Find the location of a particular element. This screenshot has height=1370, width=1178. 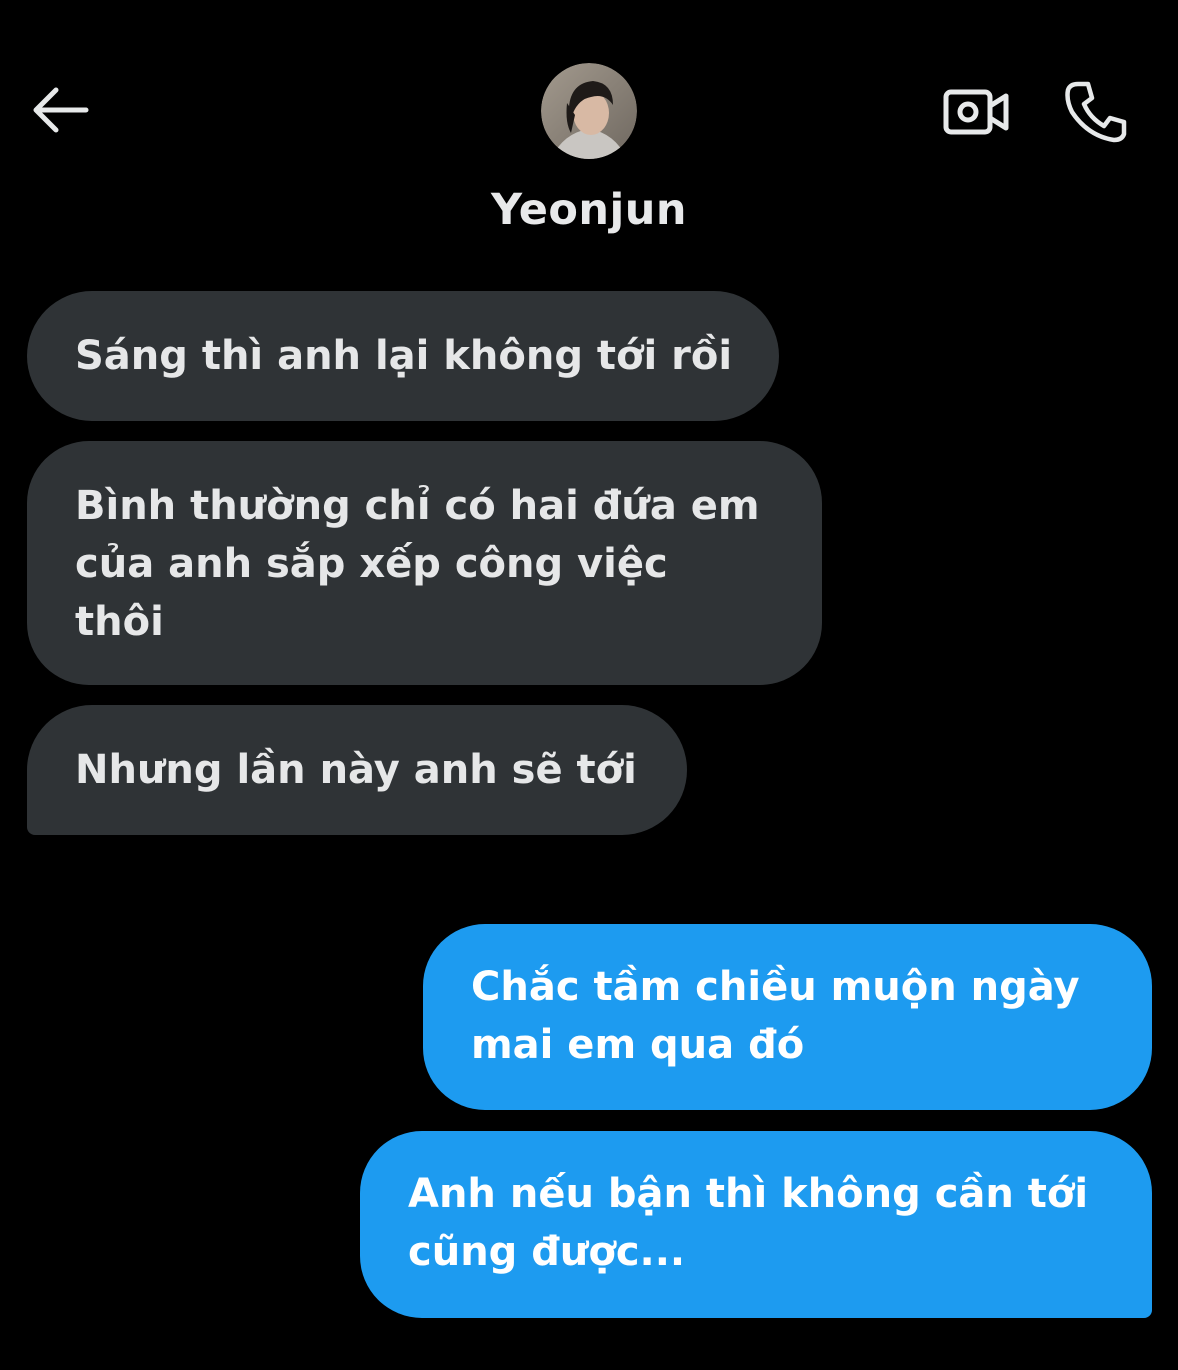

voice-call-button is located at coordinates (1096, 111).